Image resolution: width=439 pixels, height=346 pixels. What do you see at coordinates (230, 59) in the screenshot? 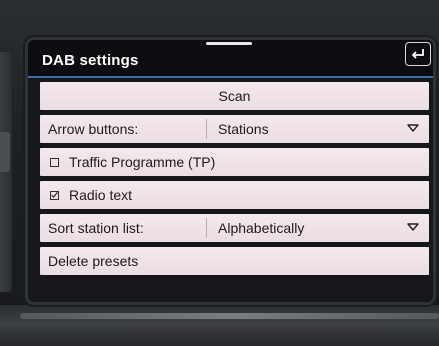
I see `screen-header: DAB settings` at bounding box center [230, 59].